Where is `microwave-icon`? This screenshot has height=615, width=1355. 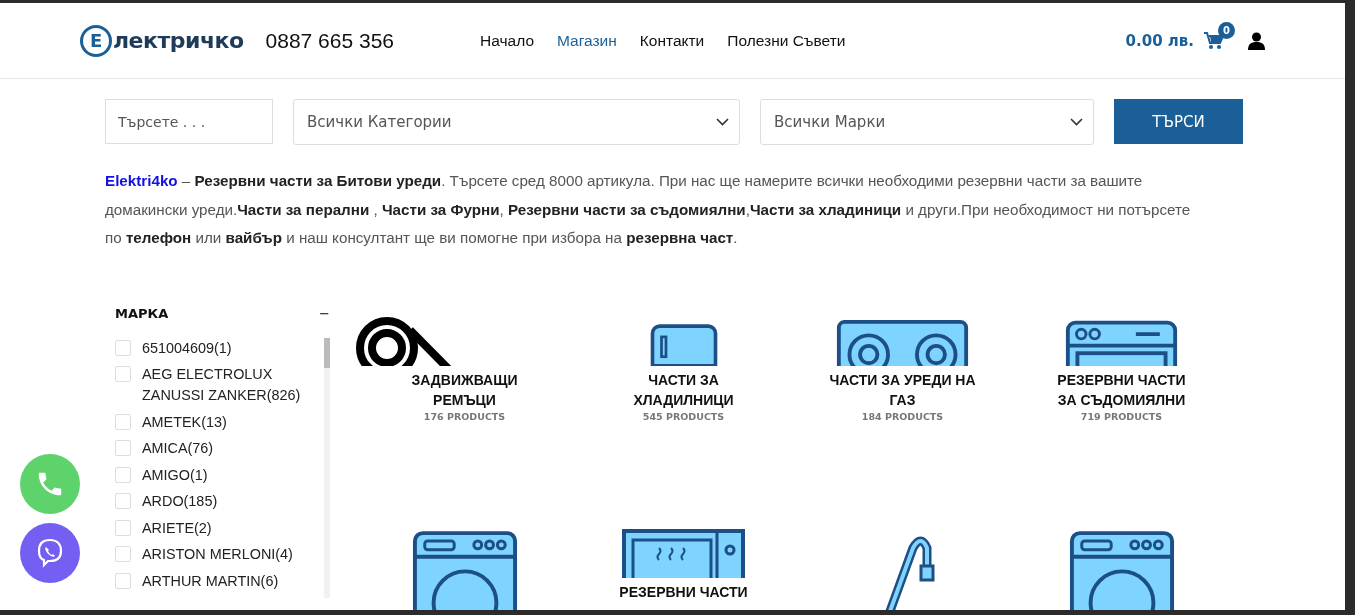
microwave-icon is located at coordinates (683, 552).